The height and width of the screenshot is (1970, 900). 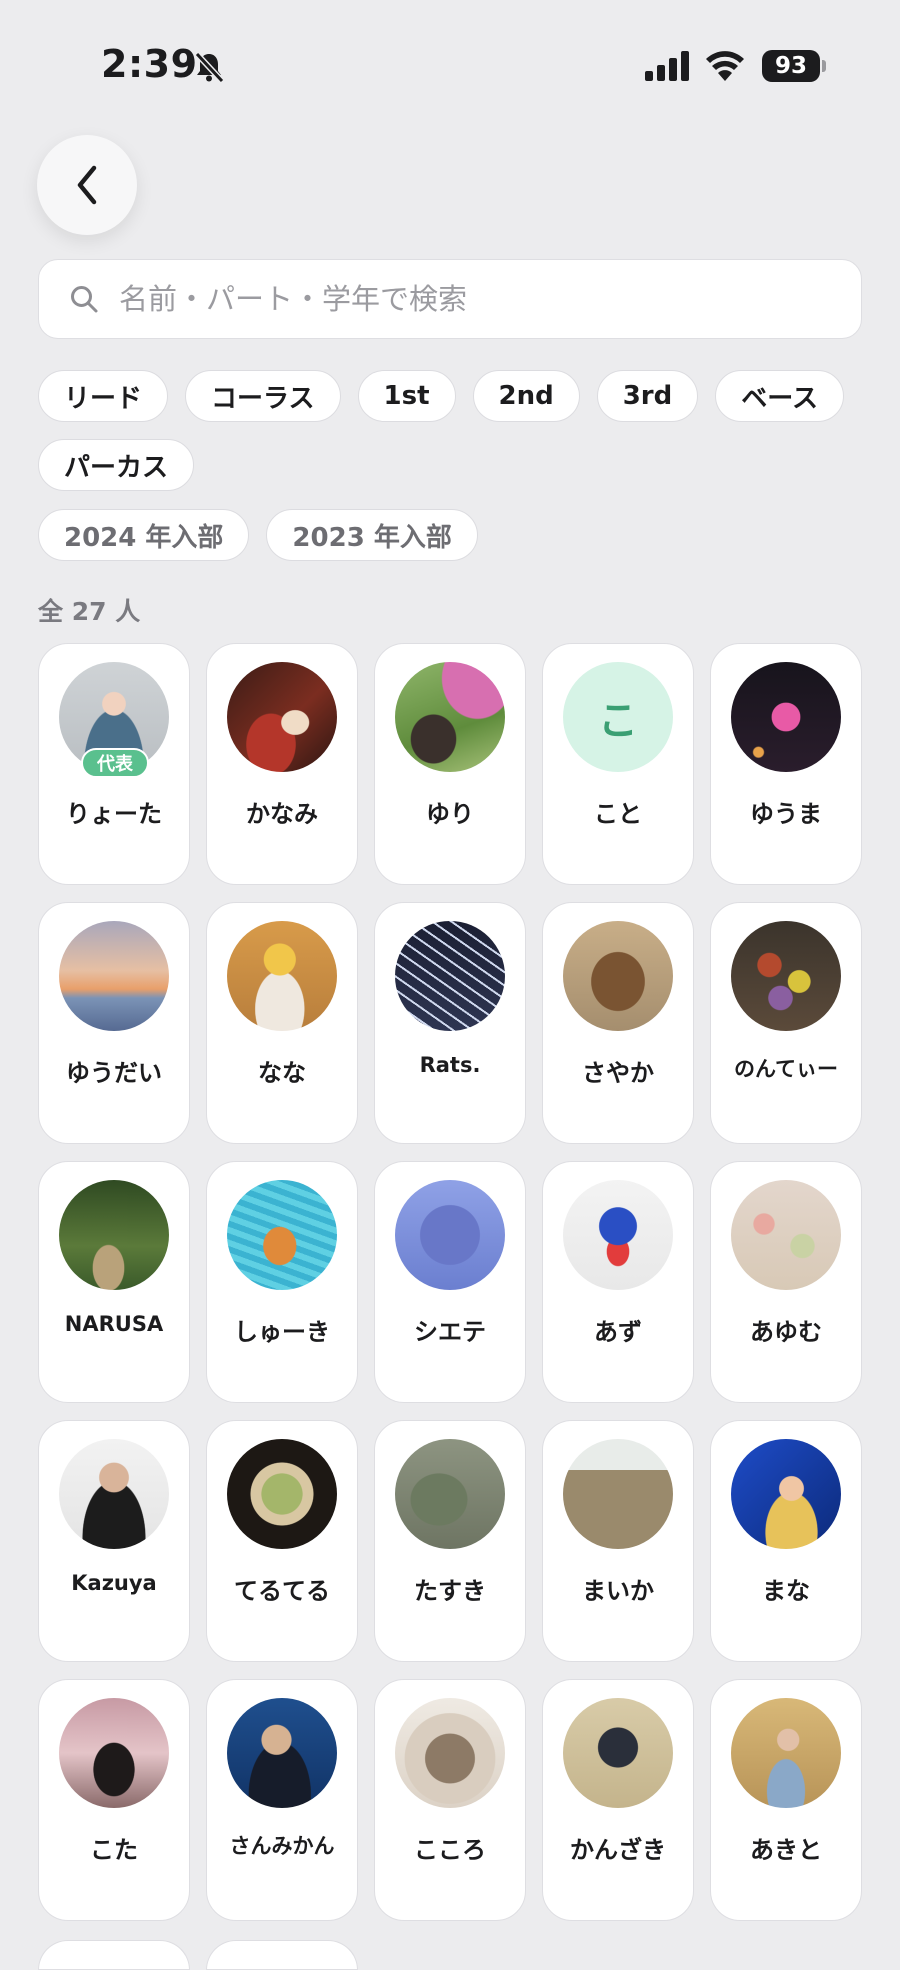 I want to click on chevron-left-icon, so click(x=87, y=185).